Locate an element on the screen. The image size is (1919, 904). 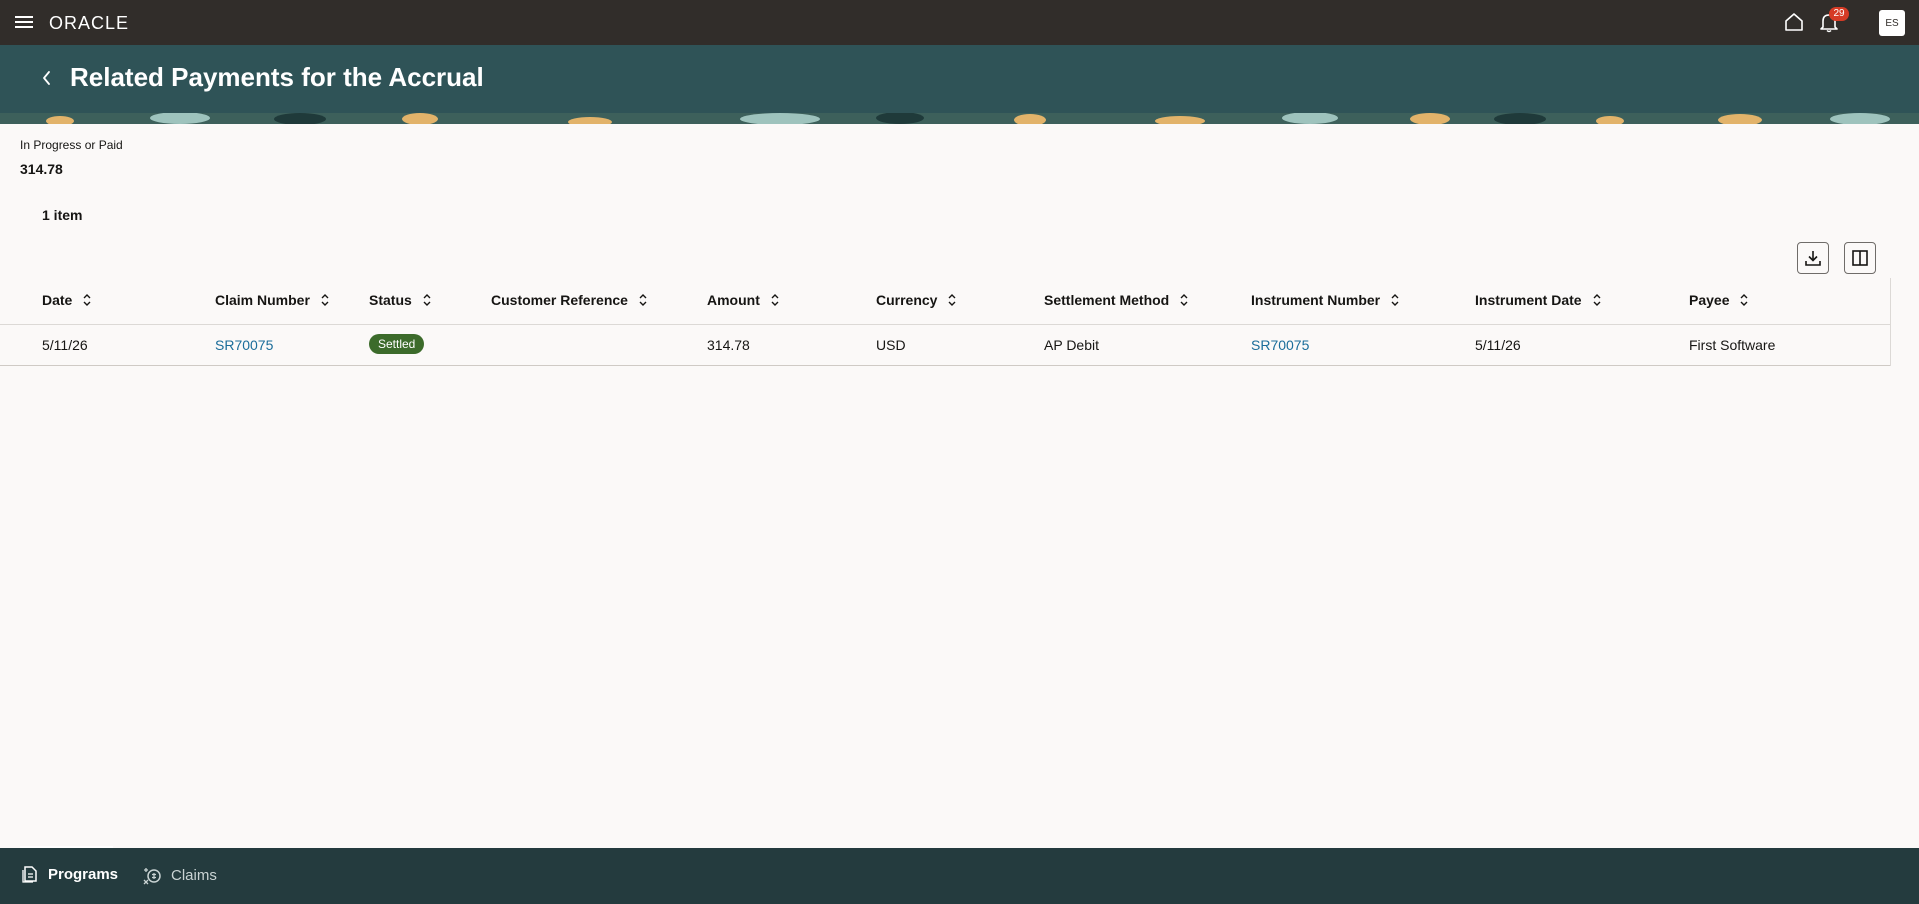
user-avatar: ES is located at coordinates (1892, 23).